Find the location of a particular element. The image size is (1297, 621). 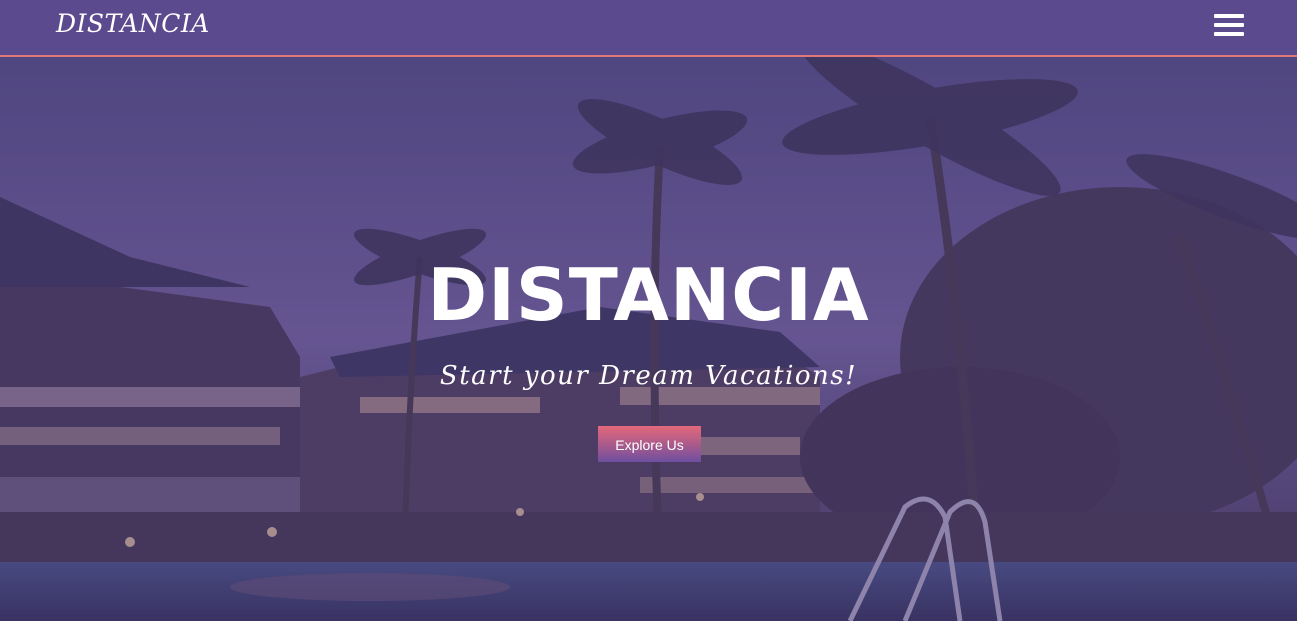

hero-subtitle: Start your Dream Vacations! is located at coordinates (648, 376).